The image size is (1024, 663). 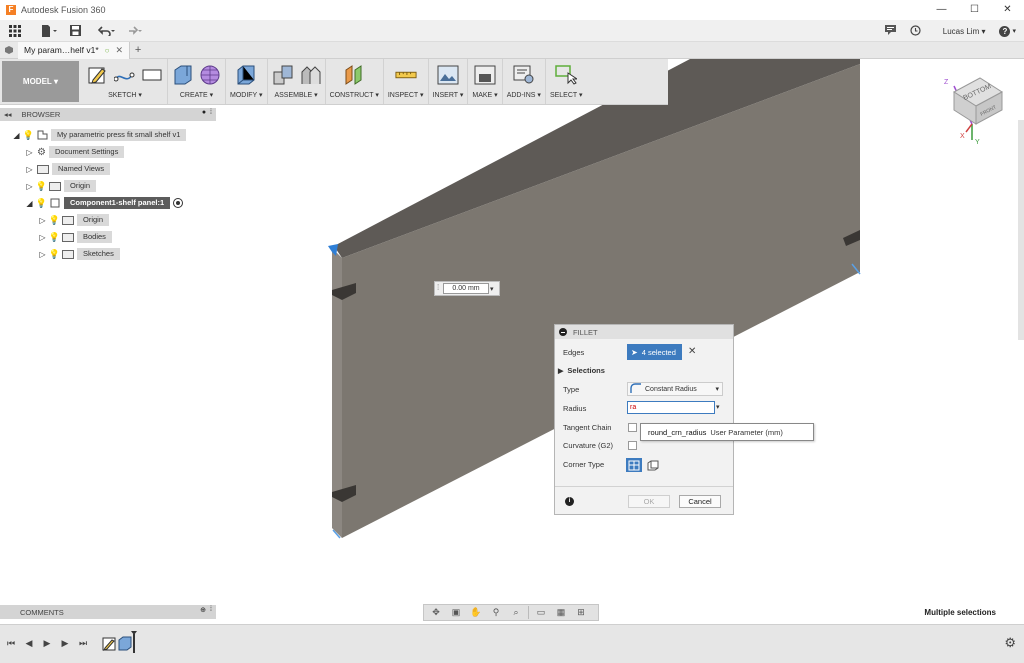 I want to click on history-clock-icon, so click(x=915, y=31).